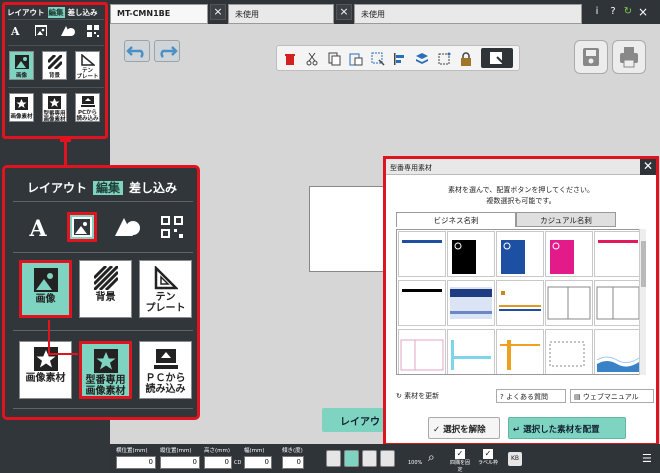  Describe the element at coordinates (15, 31) in the screenshot. I see `text-tool-icon: A` at that location.